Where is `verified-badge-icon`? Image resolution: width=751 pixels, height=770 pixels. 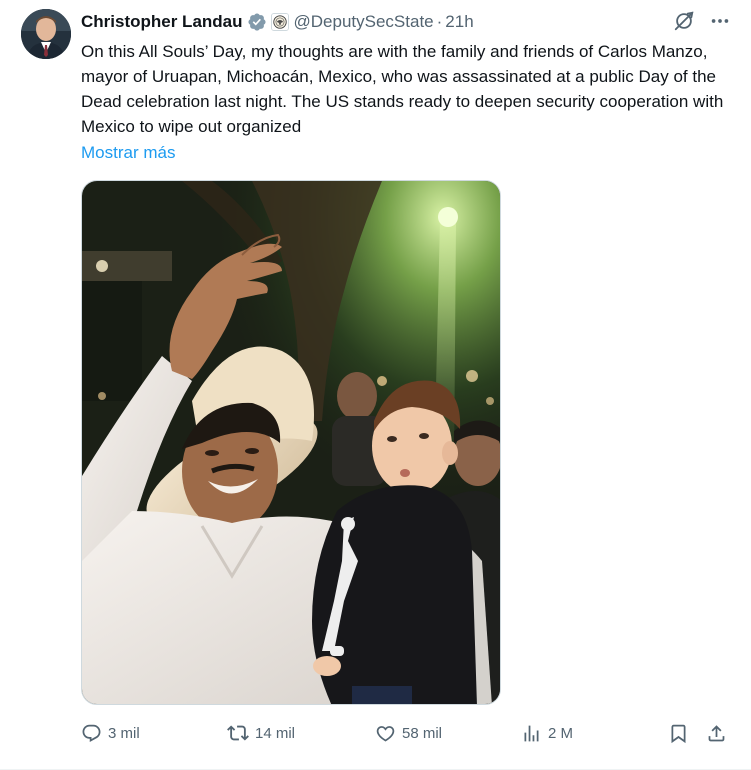
verified-badge-icon is located at coordinates (257, 22).